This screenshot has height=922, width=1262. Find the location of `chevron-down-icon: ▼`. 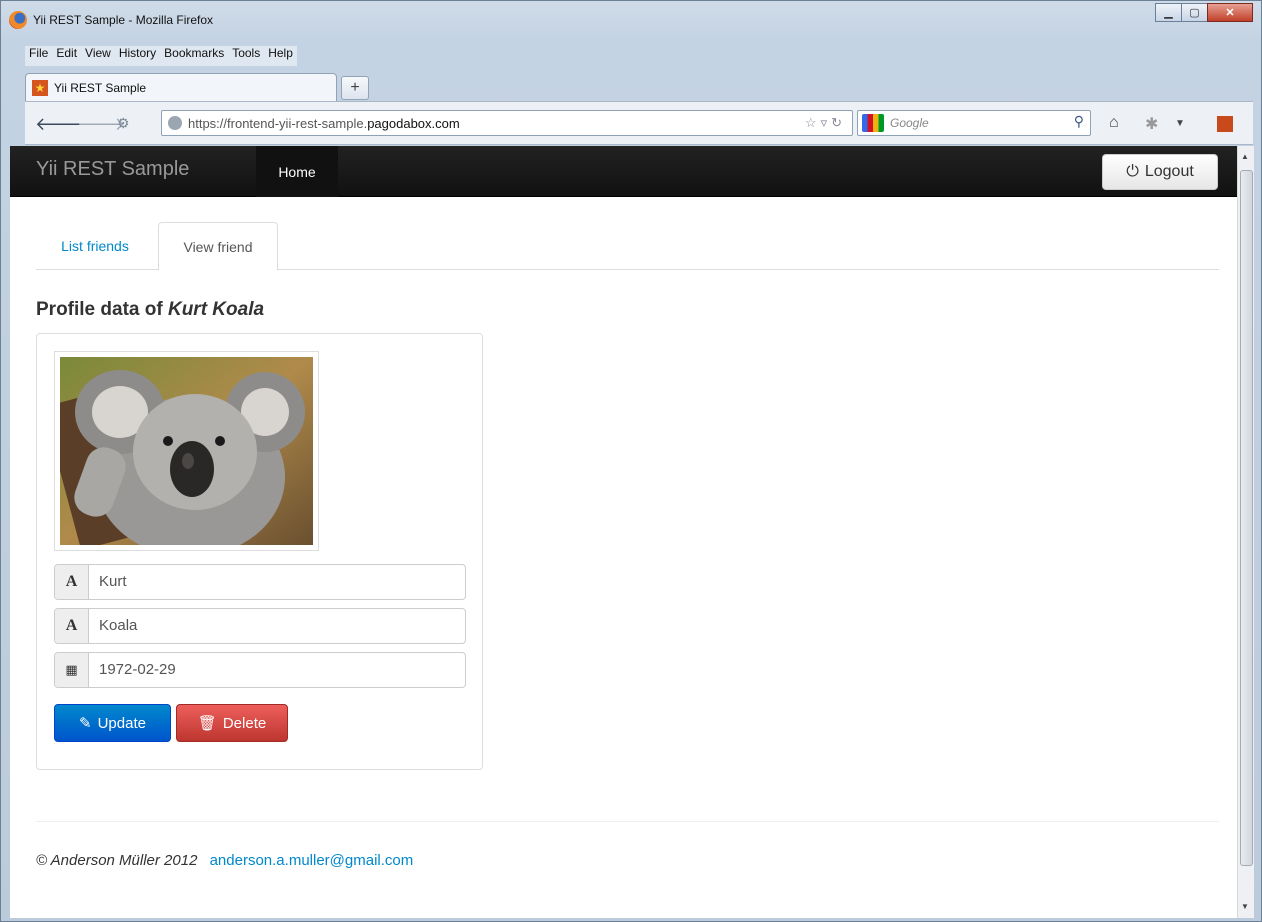

chevron-down-icon: ▼ is located at coordinates (1180, 123).